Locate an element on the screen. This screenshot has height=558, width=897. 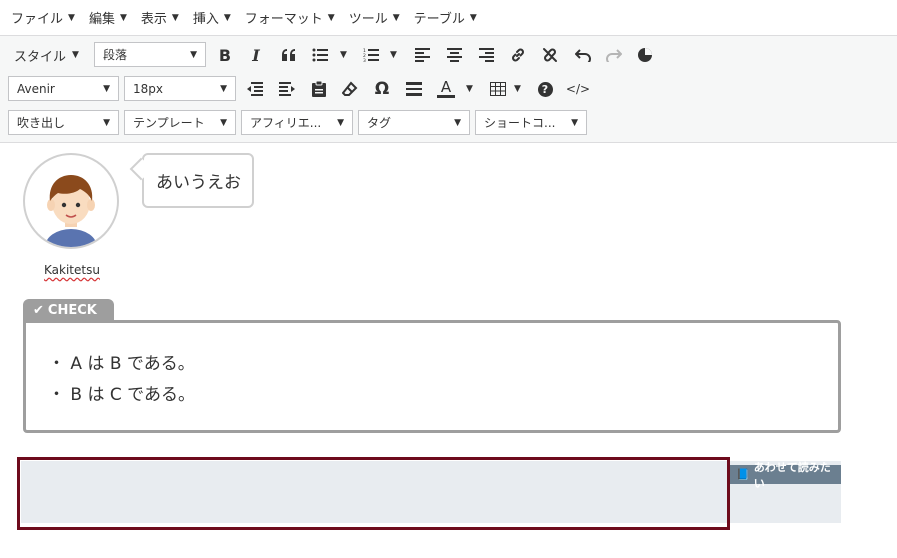
tag-select-label: タグ is located at coordinates (379, 123).